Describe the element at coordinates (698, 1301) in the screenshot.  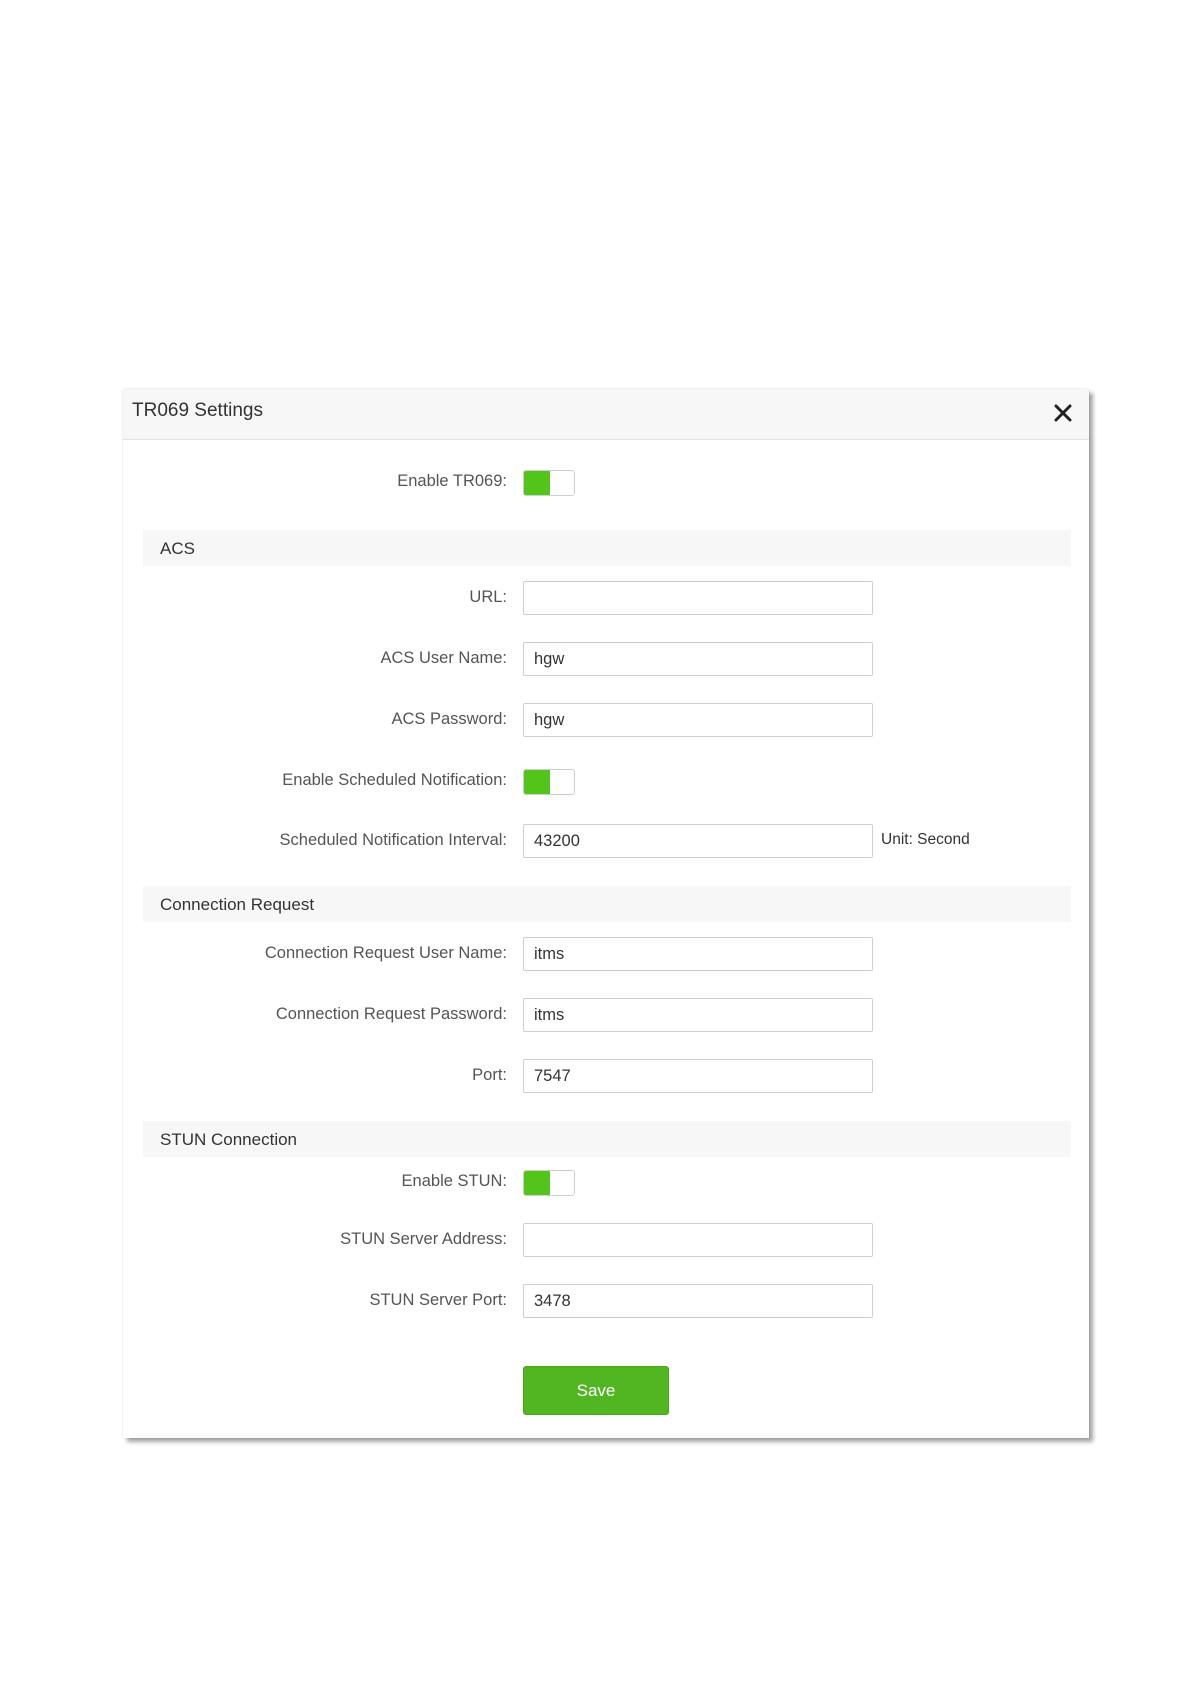
I see `stun-server-port-input` at that location.